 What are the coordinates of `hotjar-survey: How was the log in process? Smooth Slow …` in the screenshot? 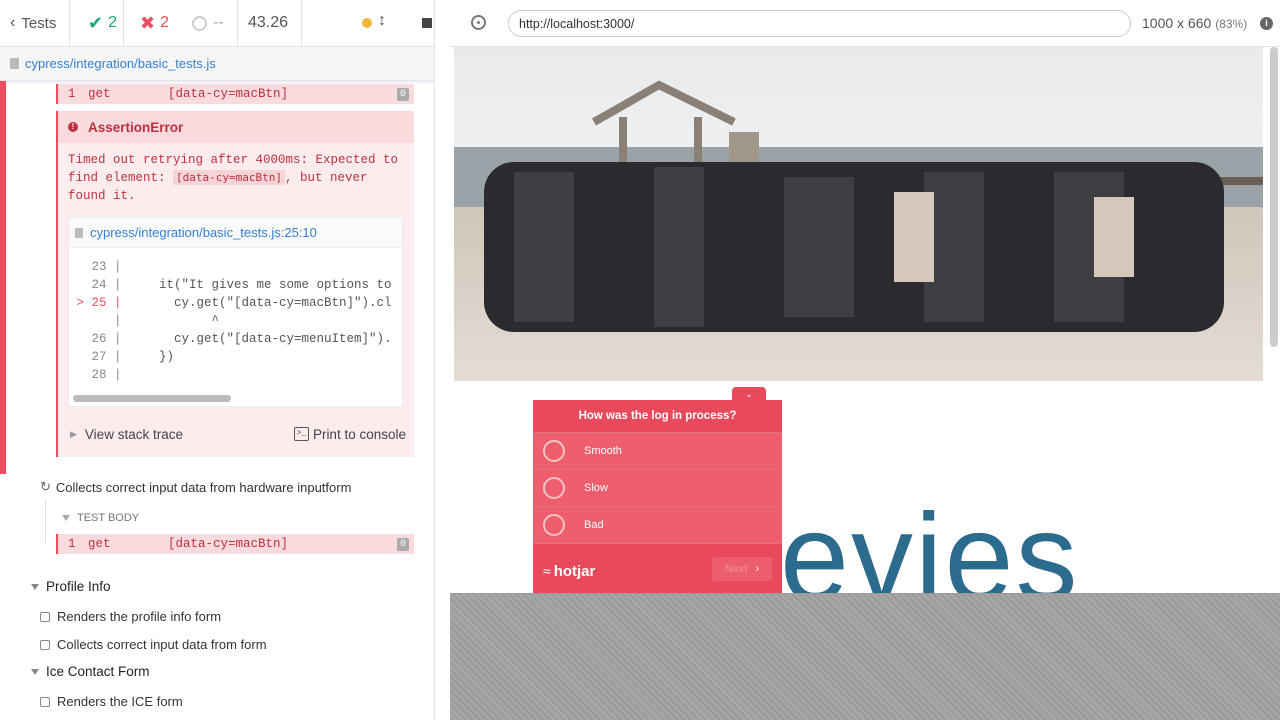 It's located at (657, 496).